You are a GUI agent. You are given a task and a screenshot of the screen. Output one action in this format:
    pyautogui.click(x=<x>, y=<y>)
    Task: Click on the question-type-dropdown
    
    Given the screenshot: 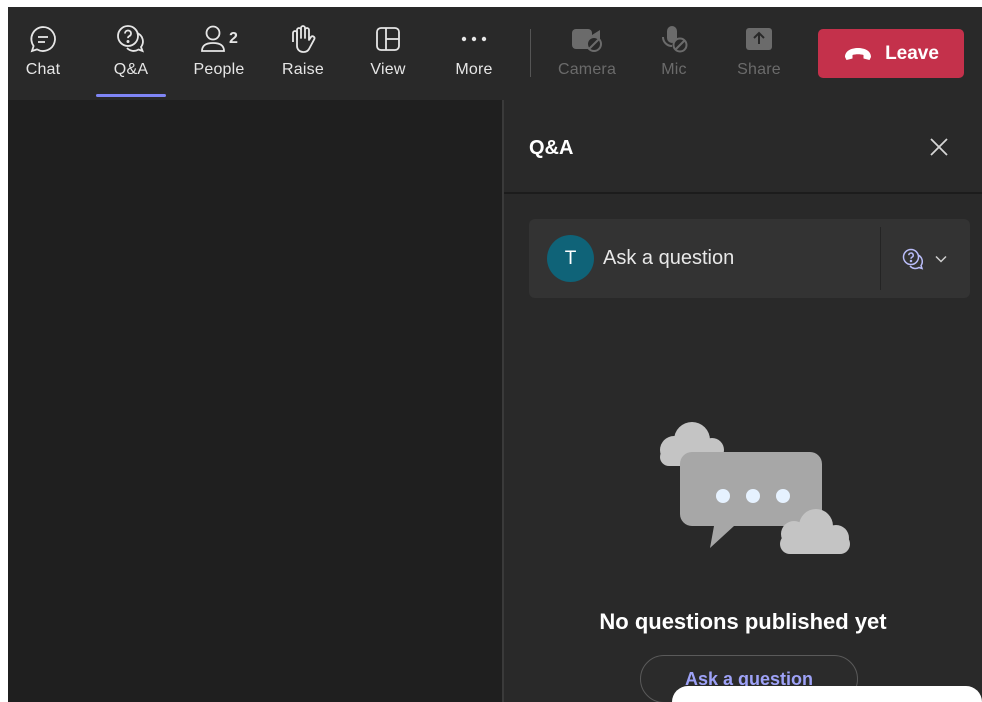 What is the action you would take?
    pyautogui.click(x=924, y=259)
    